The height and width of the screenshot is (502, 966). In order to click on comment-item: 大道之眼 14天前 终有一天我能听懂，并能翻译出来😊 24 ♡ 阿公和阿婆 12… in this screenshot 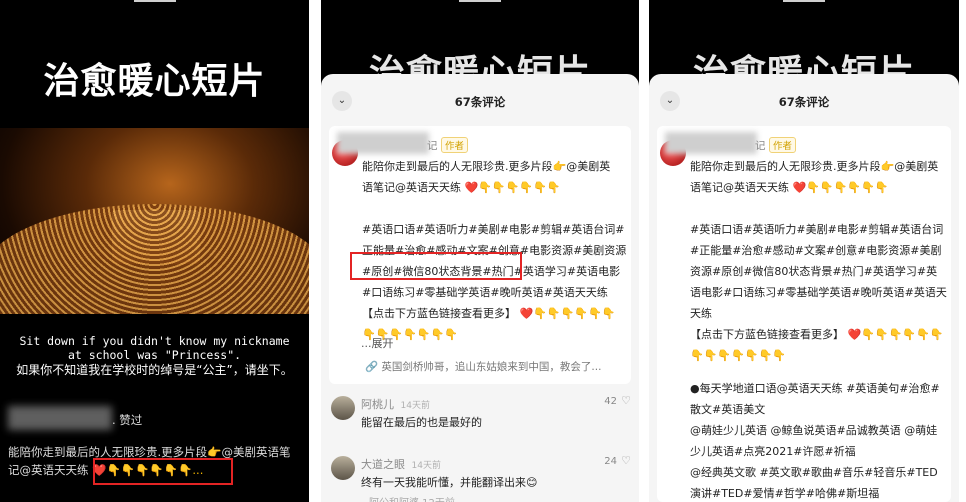, I will do `click(480, 478)`.